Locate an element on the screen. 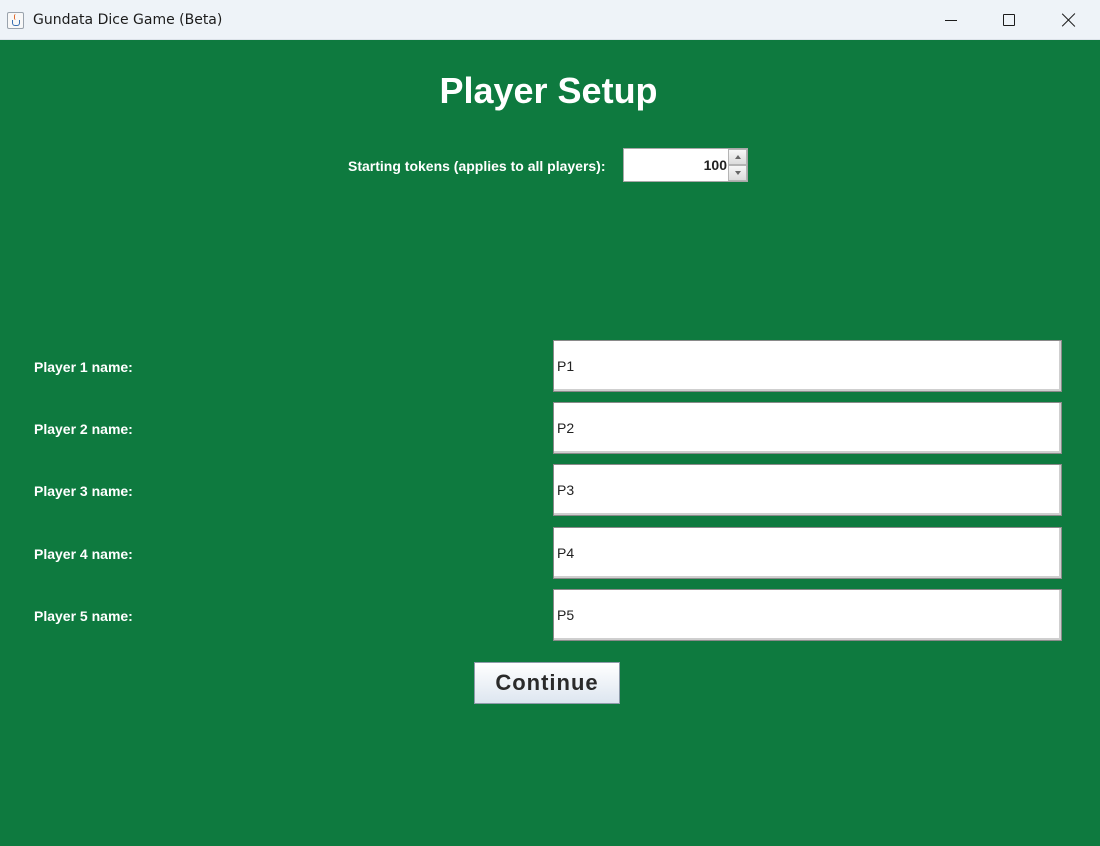 The width and height of the screenshot is (1100, 846). maximize-icon is located at coordinates (1009, 20).